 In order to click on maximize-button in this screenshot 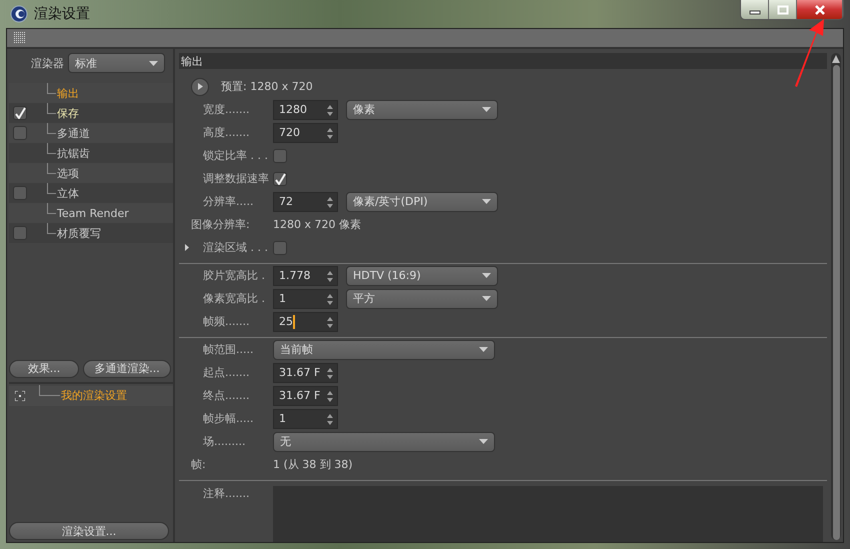, I will do `click(783, 9)`.